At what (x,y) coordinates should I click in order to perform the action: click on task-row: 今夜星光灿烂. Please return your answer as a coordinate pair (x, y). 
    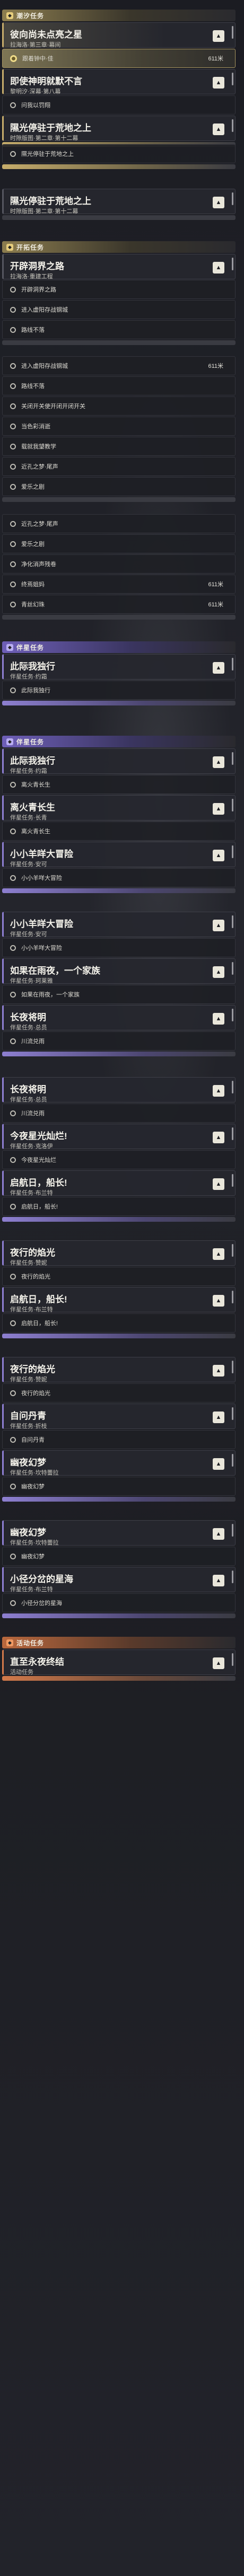
    Looking at the image, I should click on (119, 1159).